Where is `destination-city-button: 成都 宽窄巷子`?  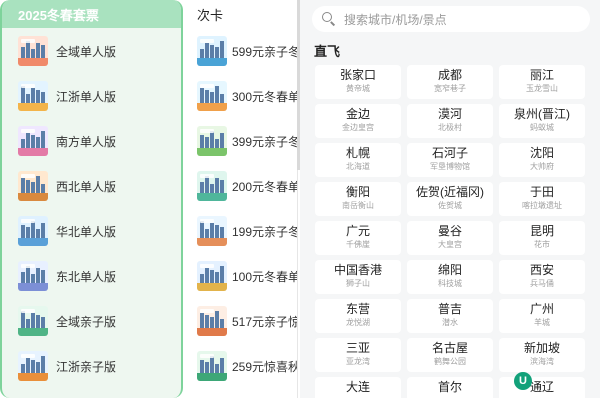 destination-city-button: 成都 宽窄巷子 is located at coordinates (450, 82).